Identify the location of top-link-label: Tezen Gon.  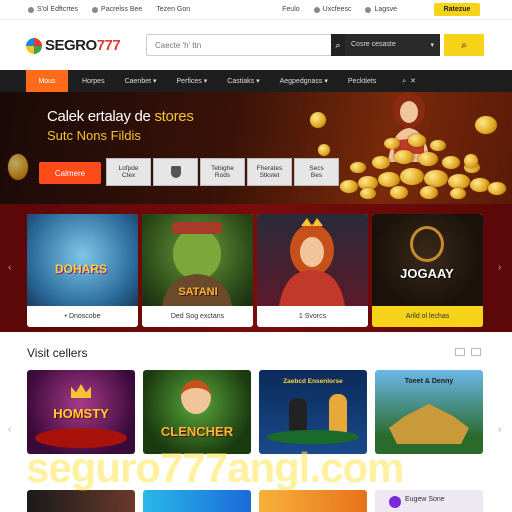
(173, 9).